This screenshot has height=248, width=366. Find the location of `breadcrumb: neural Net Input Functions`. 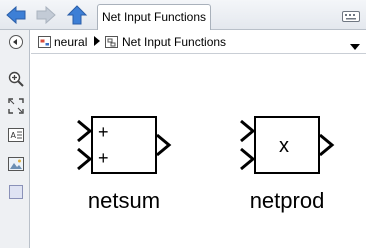

breadcrumb: neural Net Input Functions is located at coordinates (198, 42).